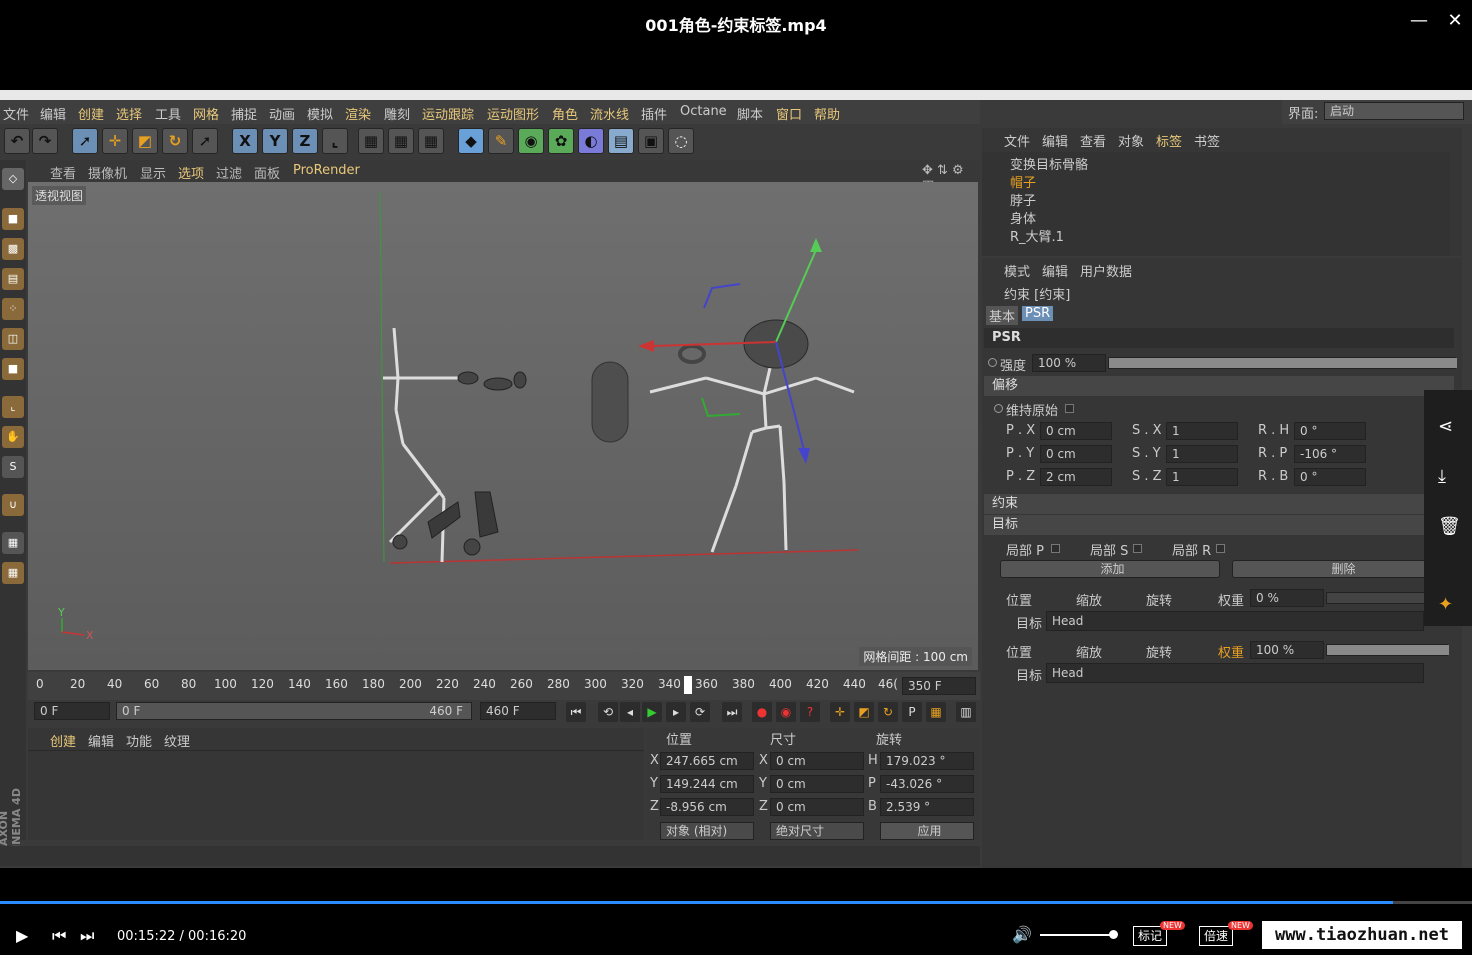 This screenshot has height=955, width=1472. Describe the element at coordinates (1449, 526) in the screenshot. I see `delete-icon: 🗑` at that location.